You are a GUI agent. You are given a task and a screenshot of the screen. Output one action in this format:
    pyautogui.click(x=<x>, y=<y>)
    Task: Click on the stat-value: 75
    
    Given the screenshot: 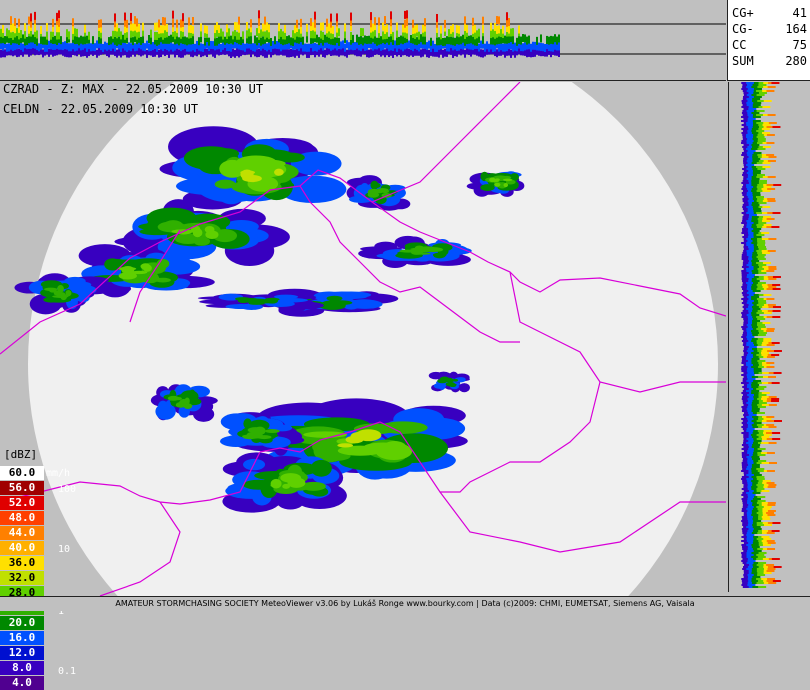 What is the action you would take?
    pyautogui.click(x=799, y=45)
    